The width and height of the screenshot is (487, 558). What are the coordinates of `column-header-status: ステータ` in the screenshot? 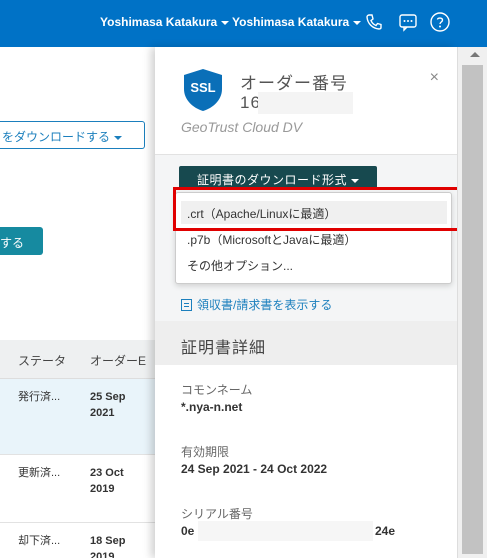 It's located at (42, 360).